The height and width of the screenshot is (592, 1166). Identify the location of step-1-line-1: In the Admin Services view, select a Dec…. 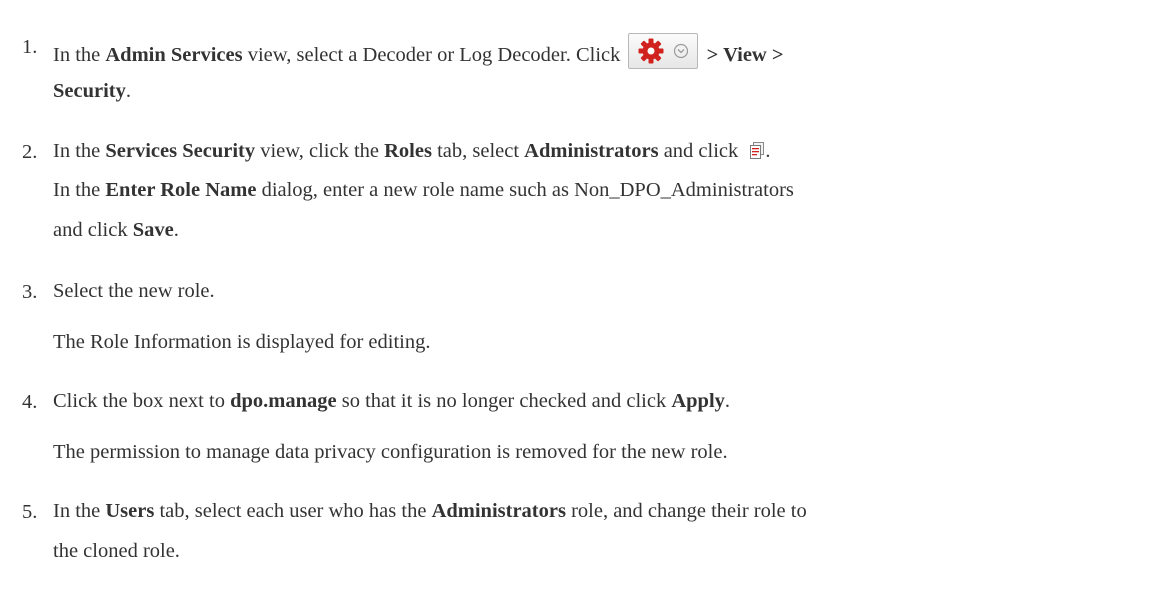
(418, 51).